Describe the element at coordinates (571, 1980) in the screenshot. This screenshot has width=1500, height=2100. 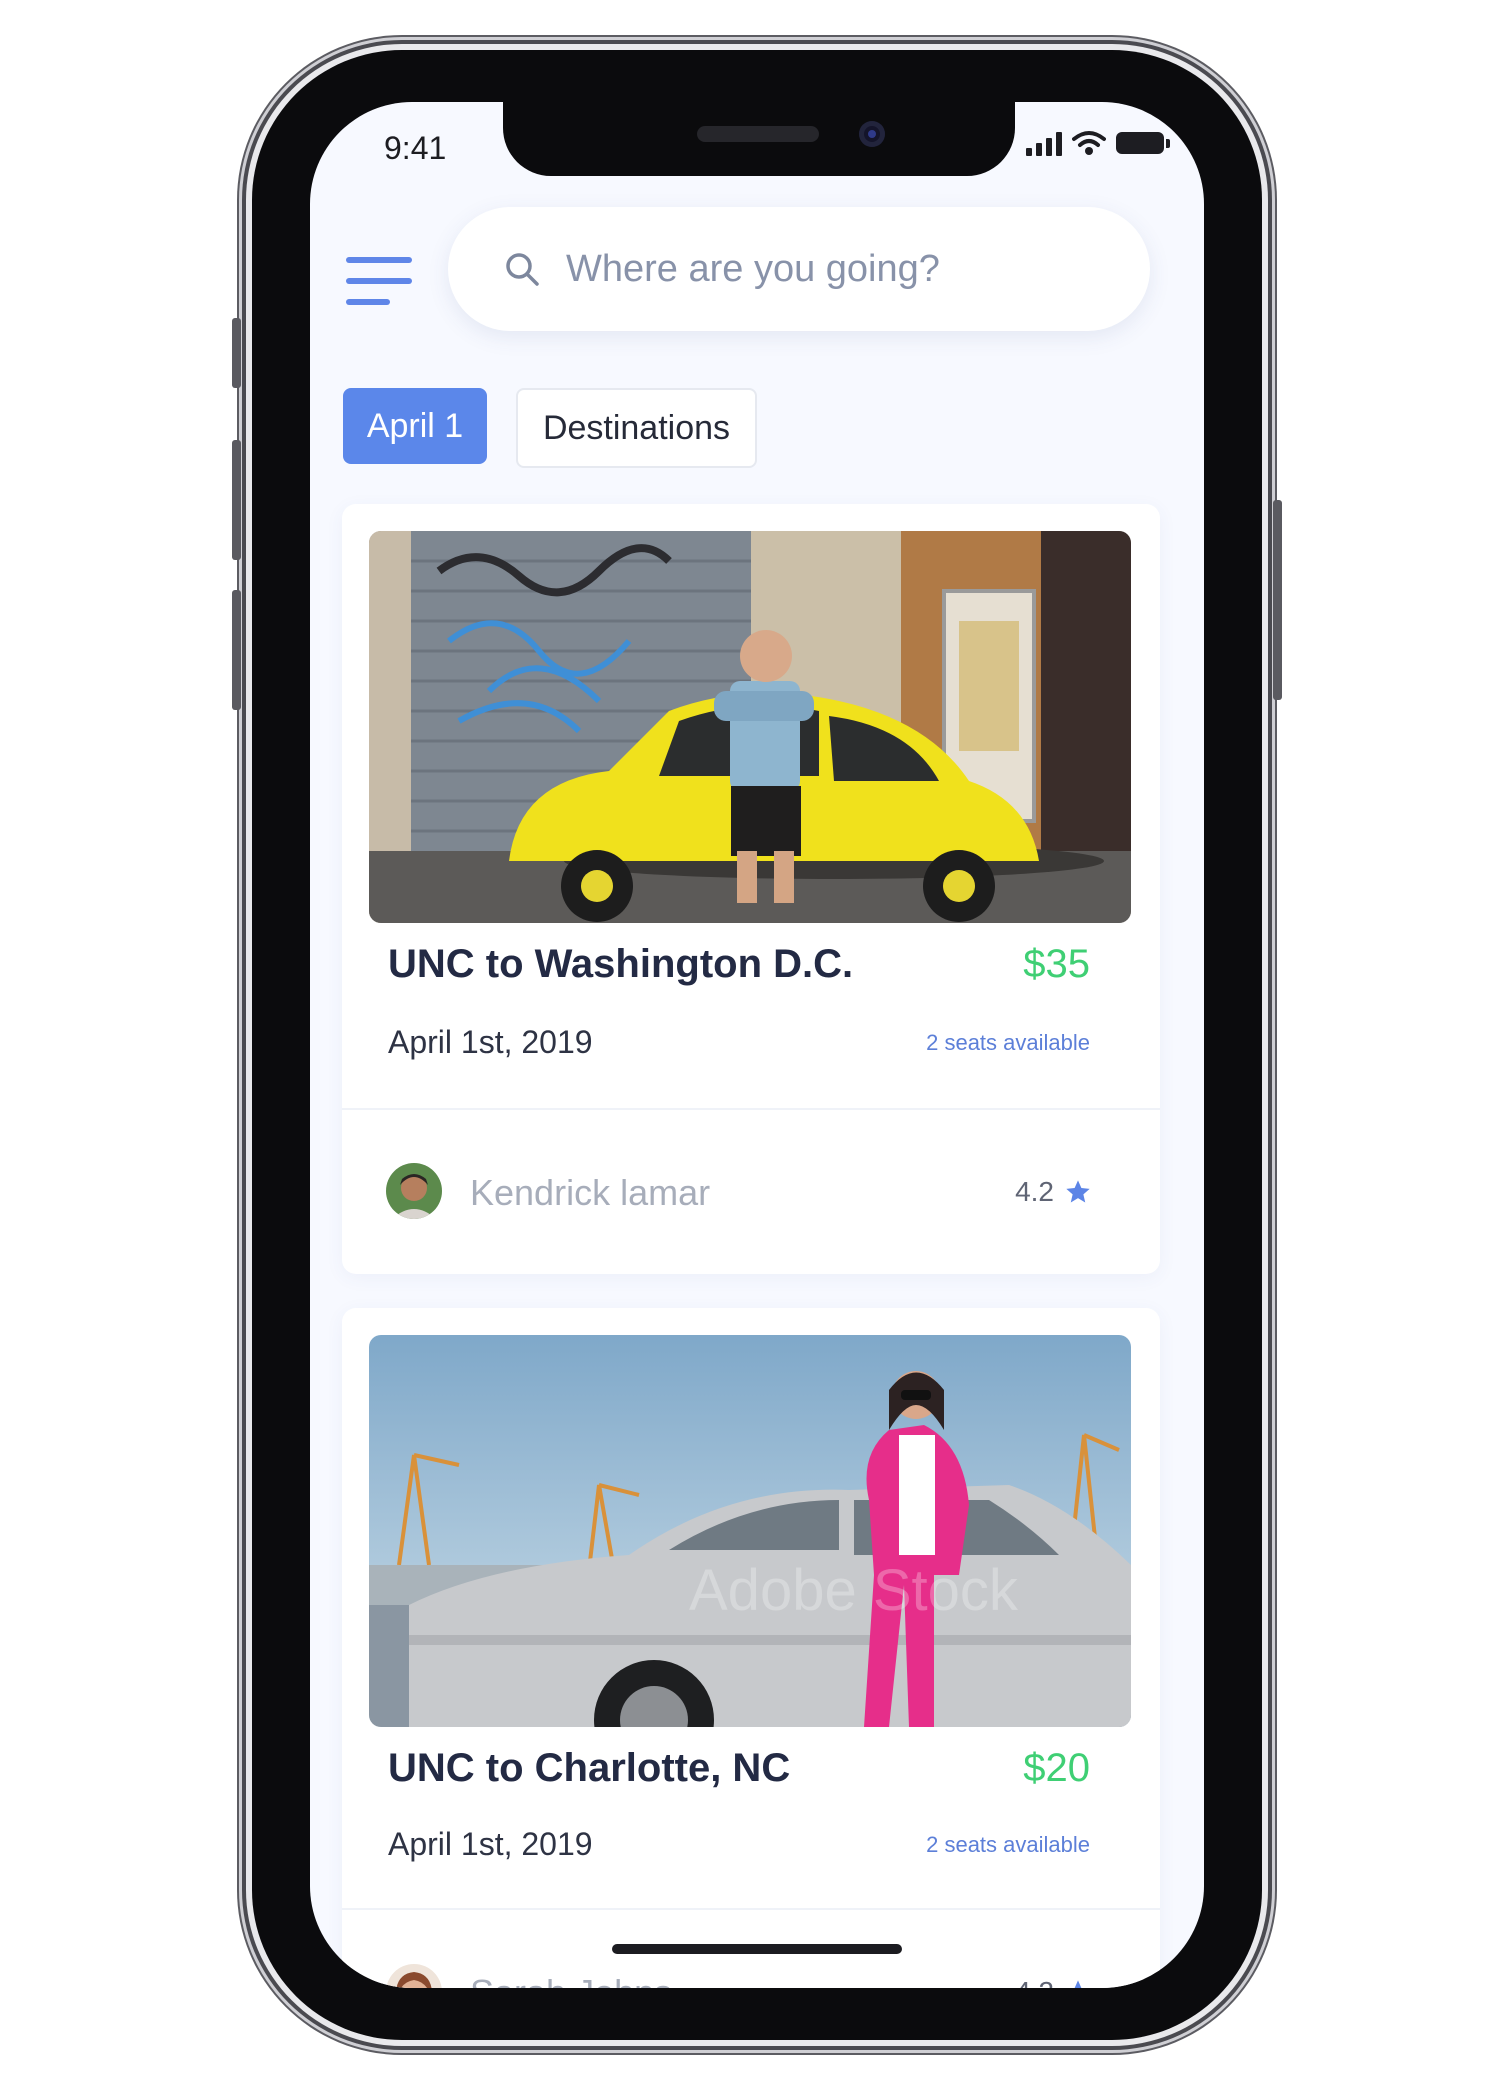
I see `driver-name: Sarah Johns` at that location.